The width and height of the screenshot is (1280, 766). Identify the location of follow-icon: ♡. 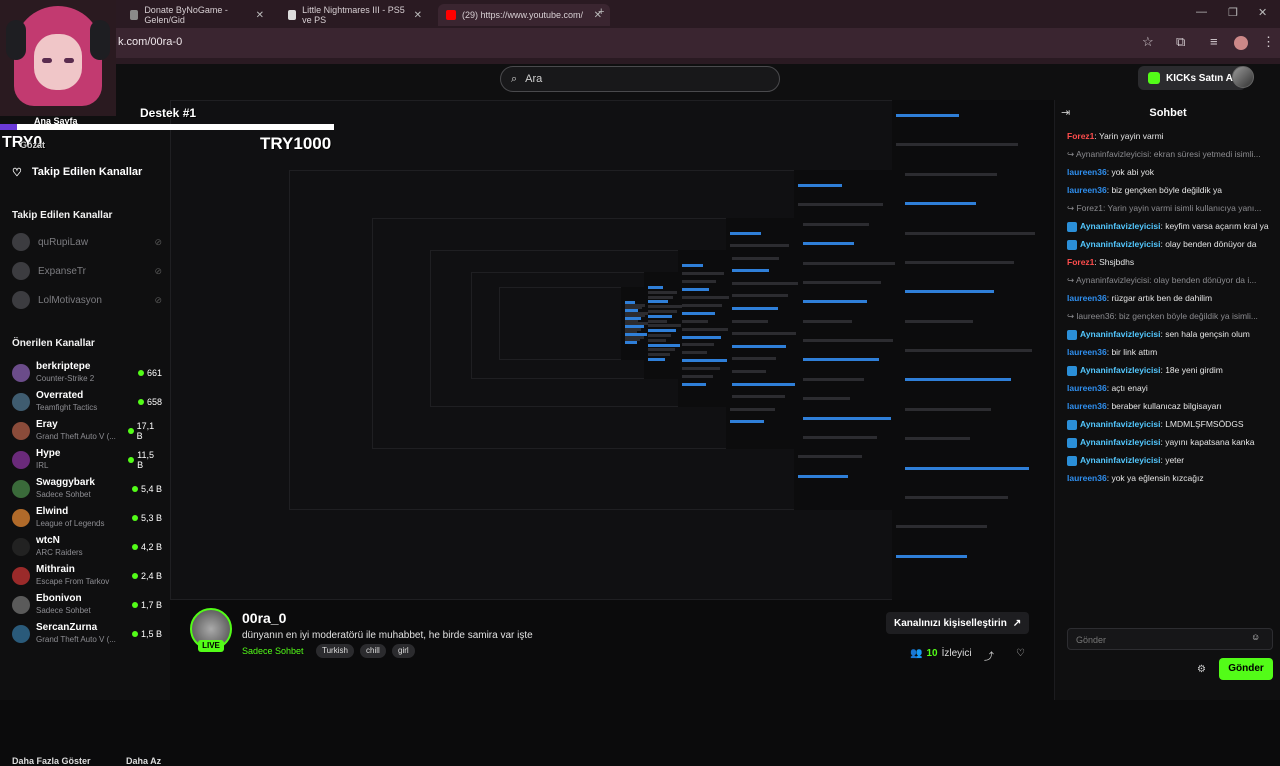
(1020, 653).